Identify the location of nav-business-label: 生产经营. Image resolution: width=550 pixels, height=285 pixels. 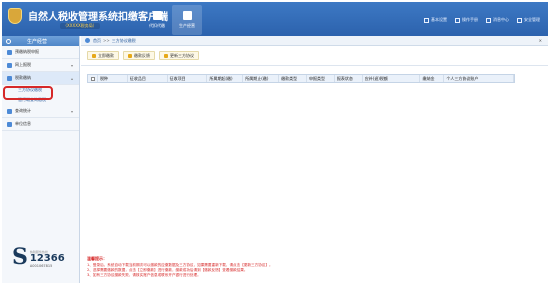
(187, 25).